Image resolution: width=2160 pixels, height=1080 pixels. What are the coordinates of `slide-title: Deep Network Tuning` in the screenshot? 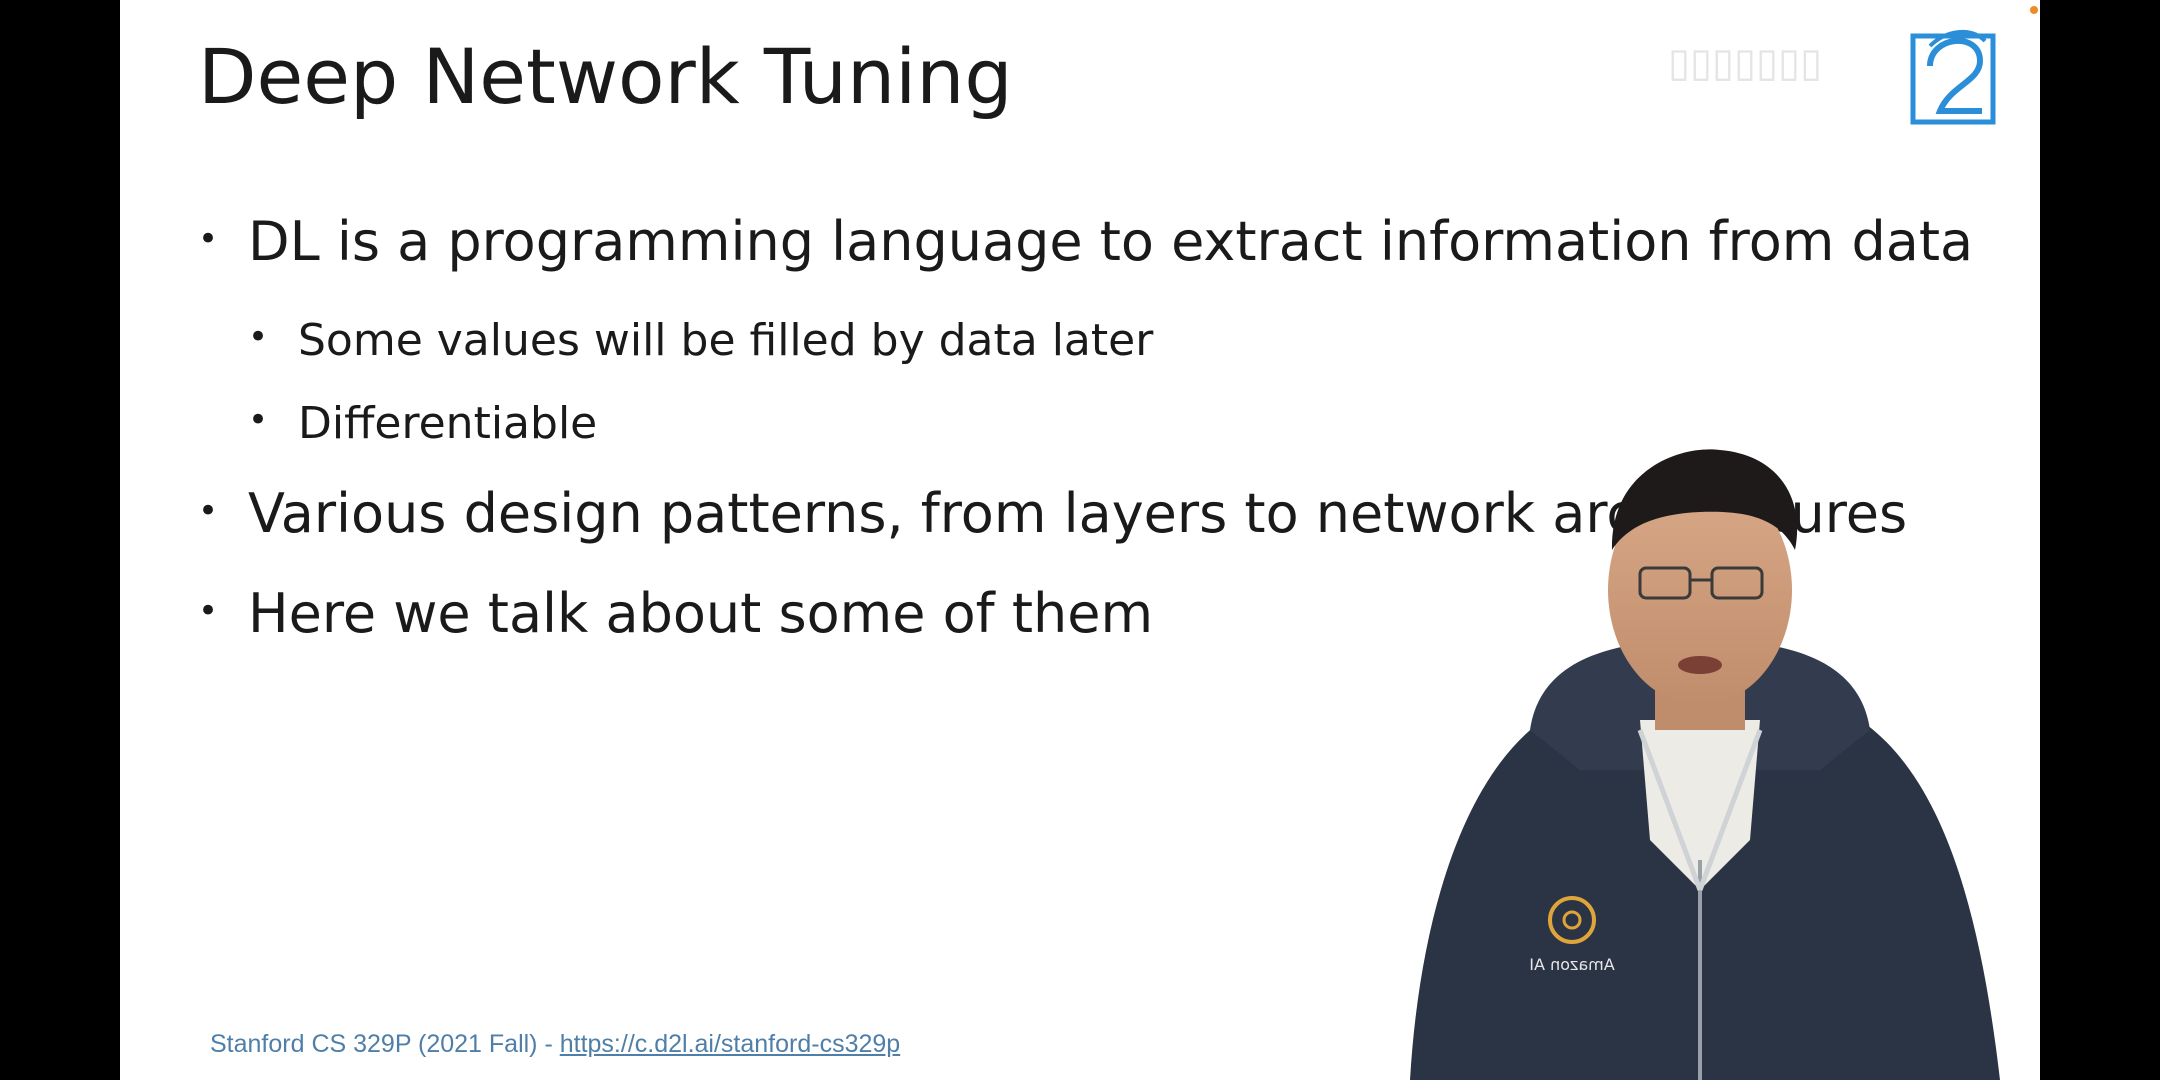 It's located at (605, 76).